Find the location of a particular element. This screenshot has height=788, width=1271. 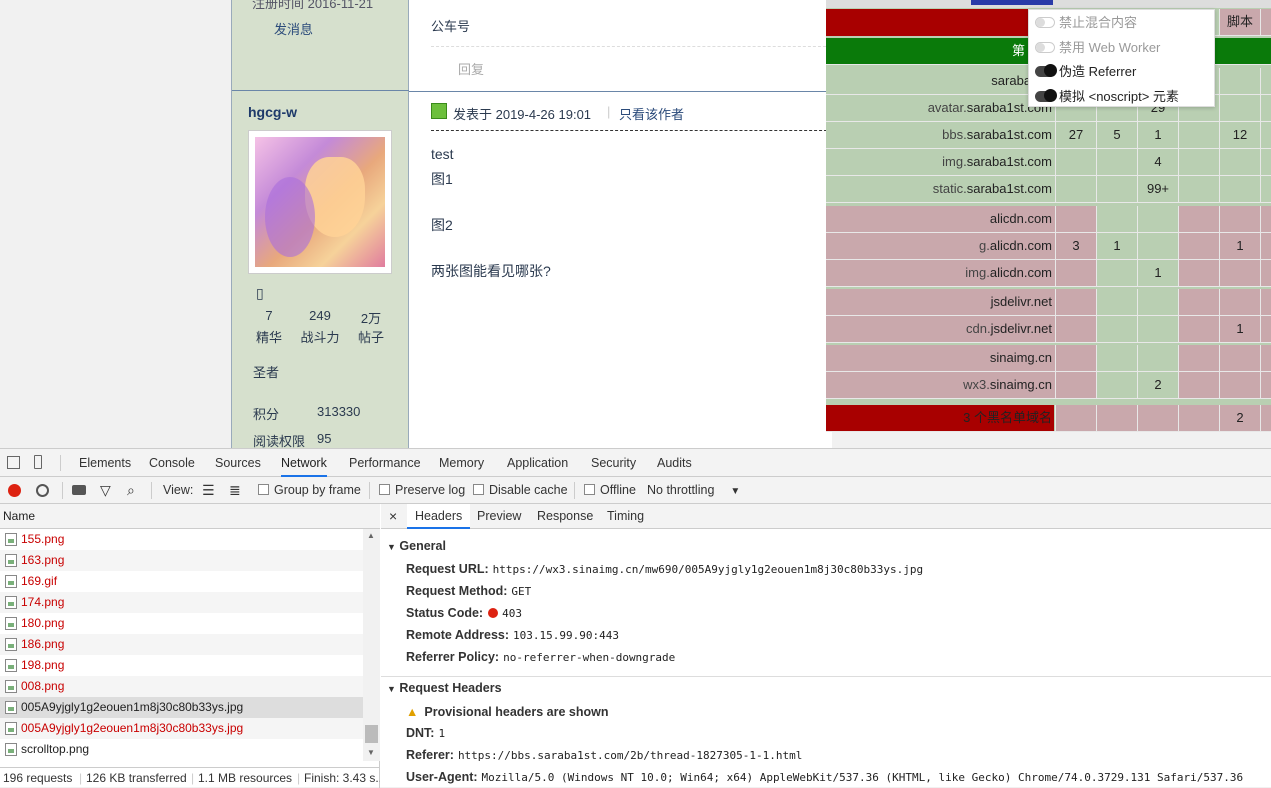

screenshot-icon is located at coordinates (79, 490).